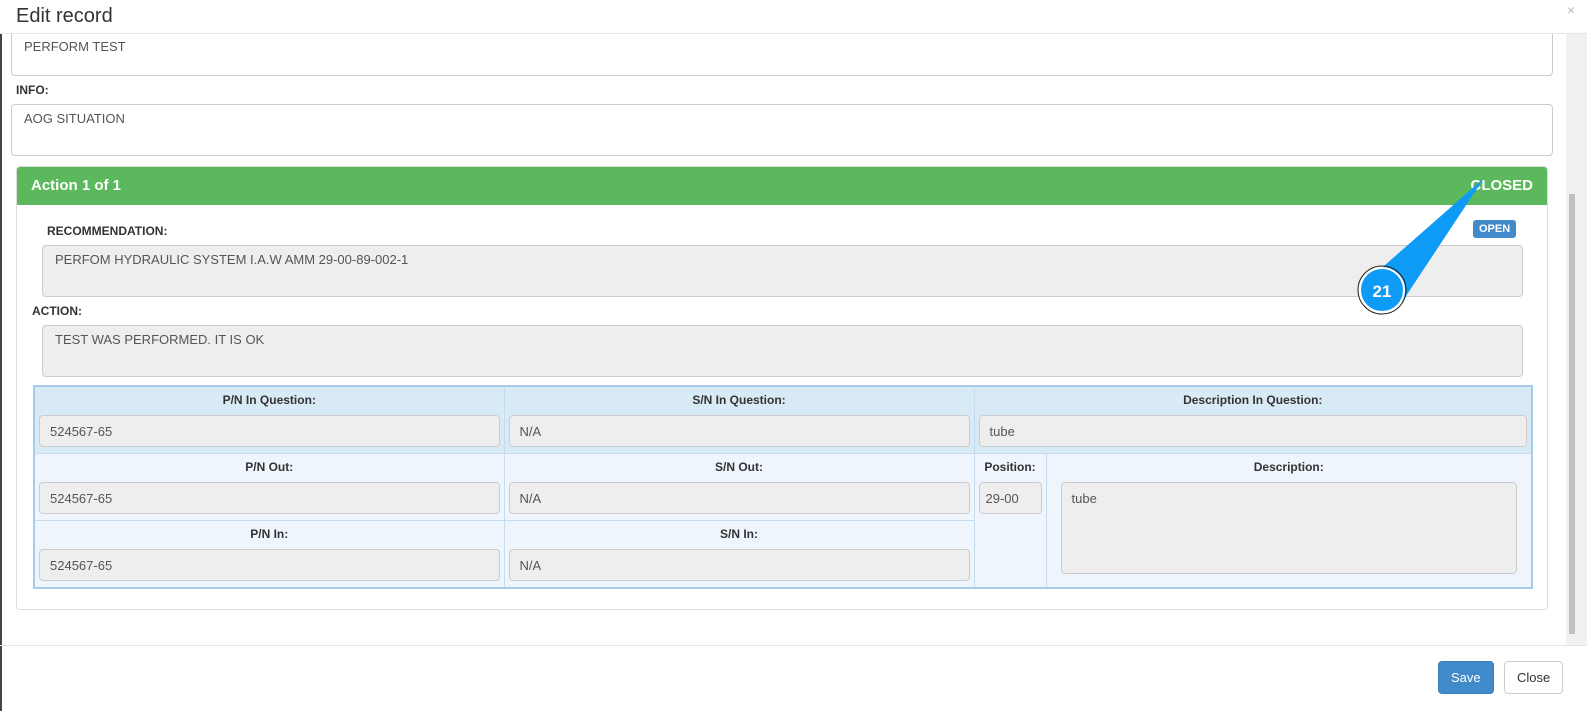  What do you see at coordinates (1288, 467) in the screenshot?
I see `description-label: Description:` at bounding box center [1288, 467].